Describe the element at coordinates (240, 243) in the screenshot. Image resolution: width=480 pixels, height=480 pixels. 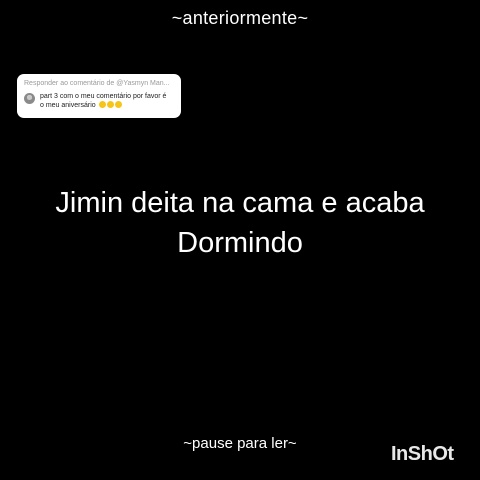
I see `story-line-2: Dormindo` at that location.